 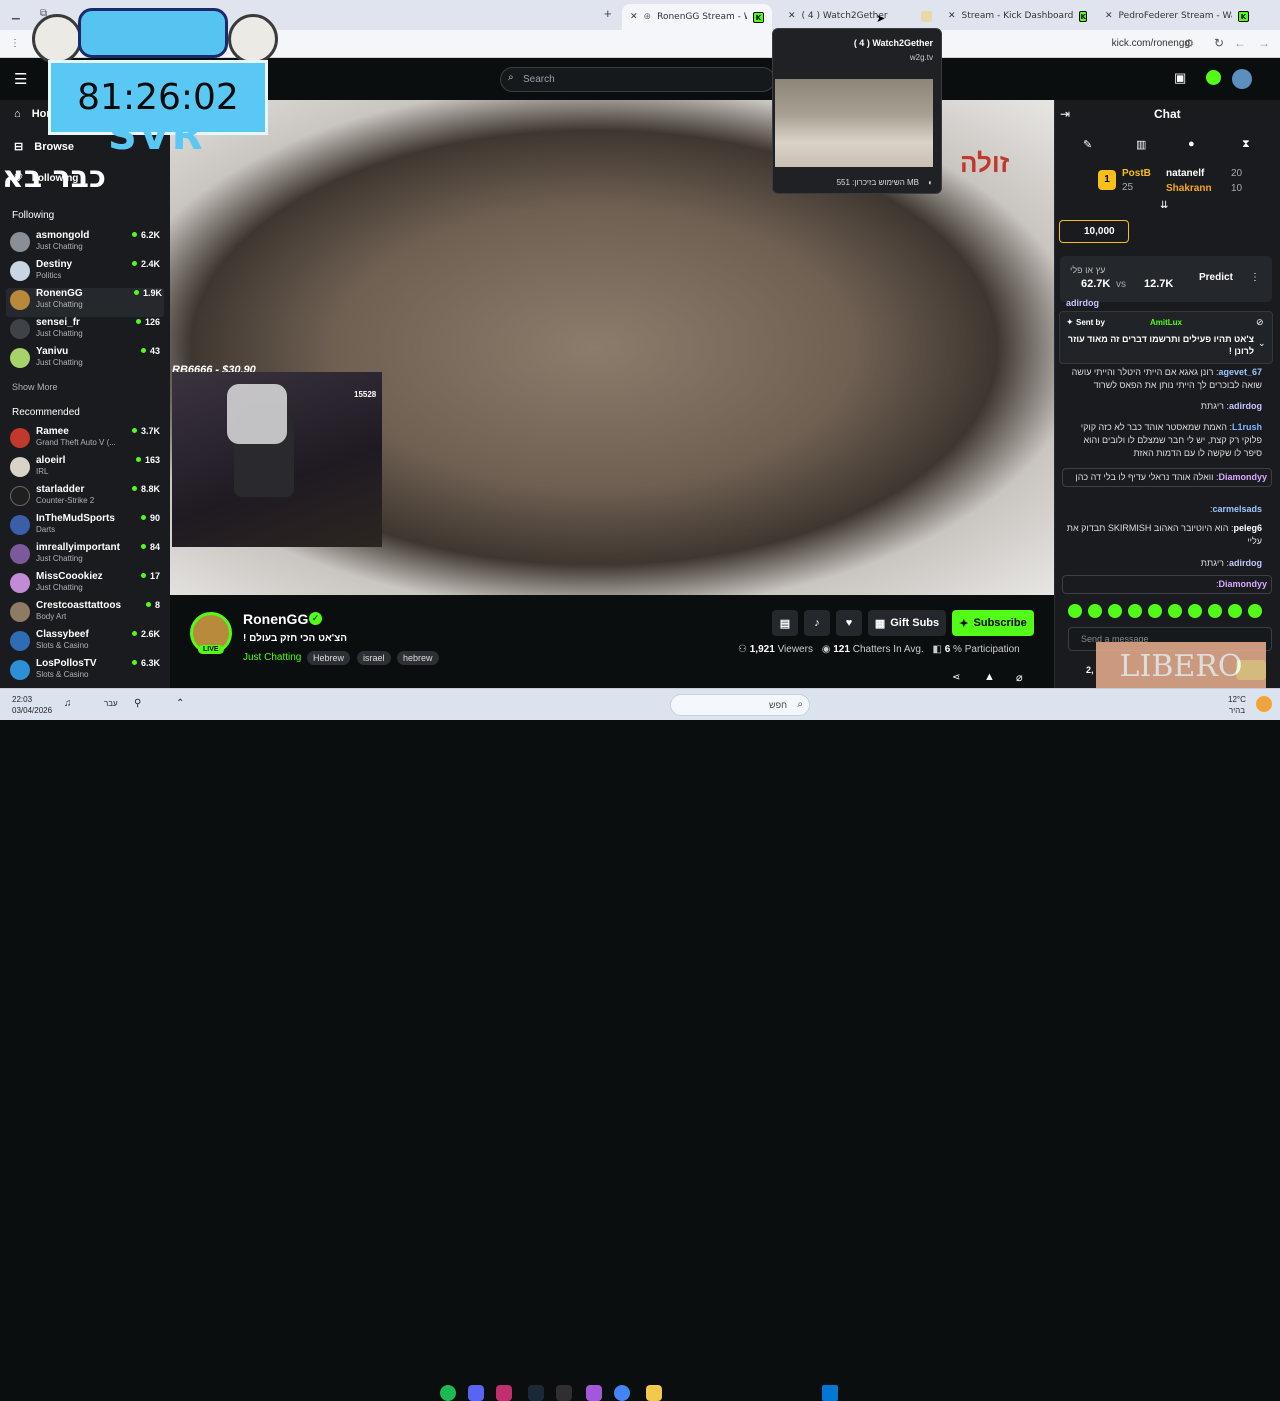 What do you see at coordinates (993, 623) in the screenshot?
I see `subscribe-button: ✦ Subscribe` at bounding box center [993, 623].